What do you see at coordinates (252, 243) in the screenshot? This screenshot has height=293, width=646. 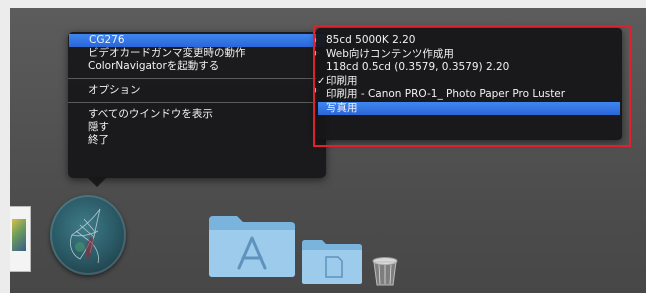 I see `applications-folder-icon` at bounding box center [252, 243].